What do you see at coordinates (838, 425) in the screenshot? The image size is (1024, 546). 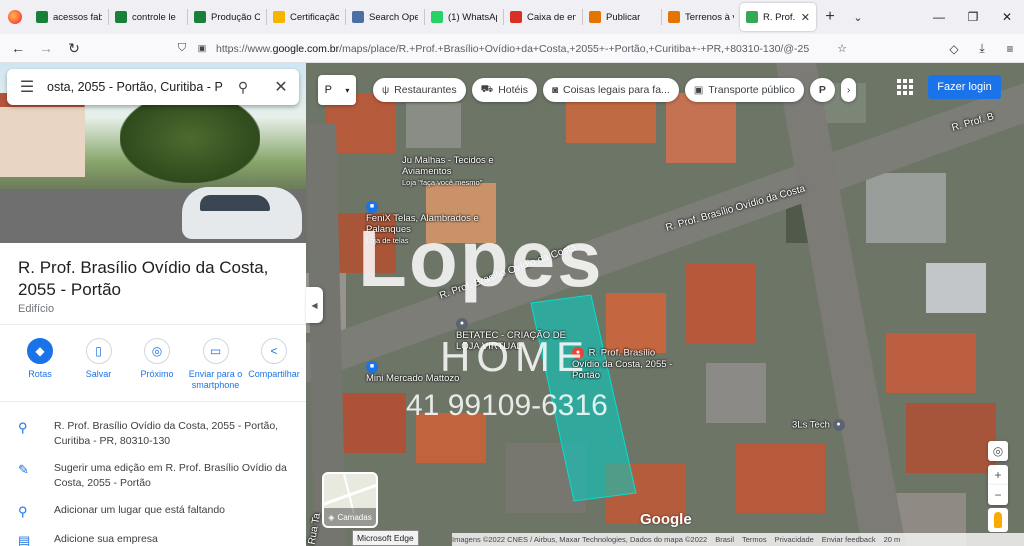 I see `location-marker-icon: ●` at bounding box center [838, 425].